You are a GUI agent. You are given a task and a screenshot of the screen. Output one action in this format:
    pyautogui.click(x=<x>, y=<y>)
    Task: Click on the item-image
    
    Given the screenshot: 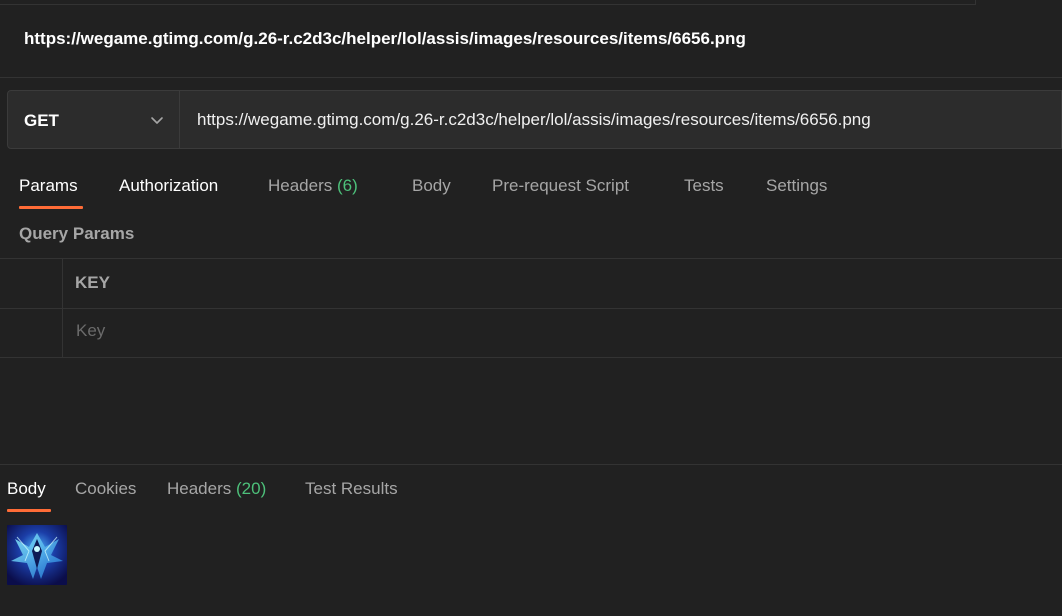 What is the action you would take?
    pyautogui.click(x=37, y=555)
    